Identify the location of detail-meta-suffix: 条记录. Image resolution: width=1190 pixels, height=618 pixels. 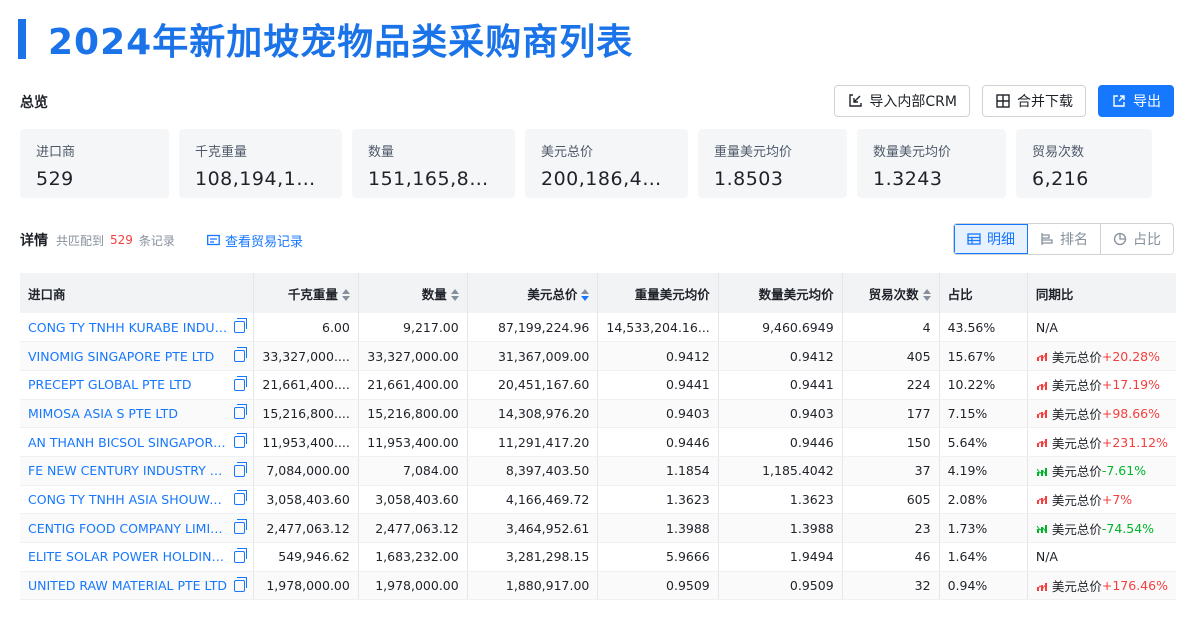
(156, 240).